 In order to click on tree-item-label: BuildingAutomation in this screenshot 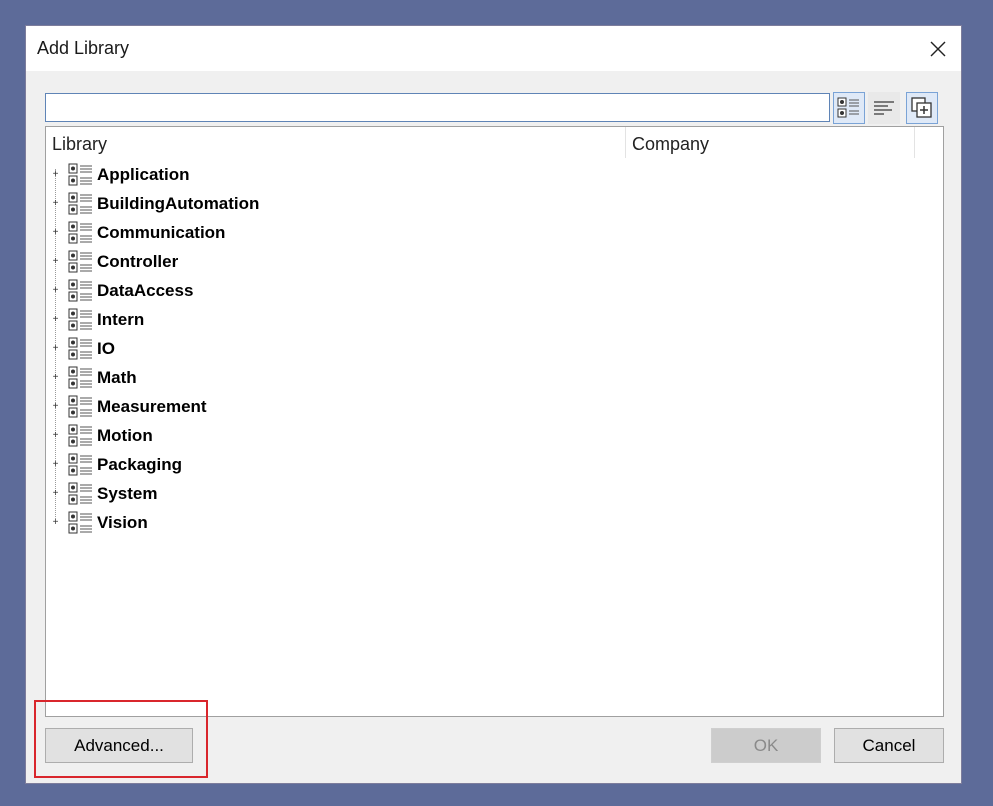, I will do `click(178, 203)`.